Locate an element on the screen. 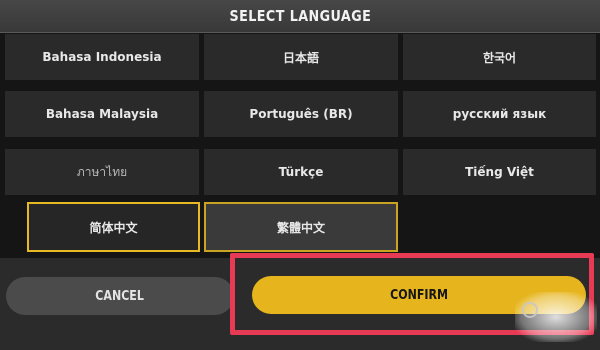  language-label: Bahasa Malaysia is located at coordinates (102, 114).